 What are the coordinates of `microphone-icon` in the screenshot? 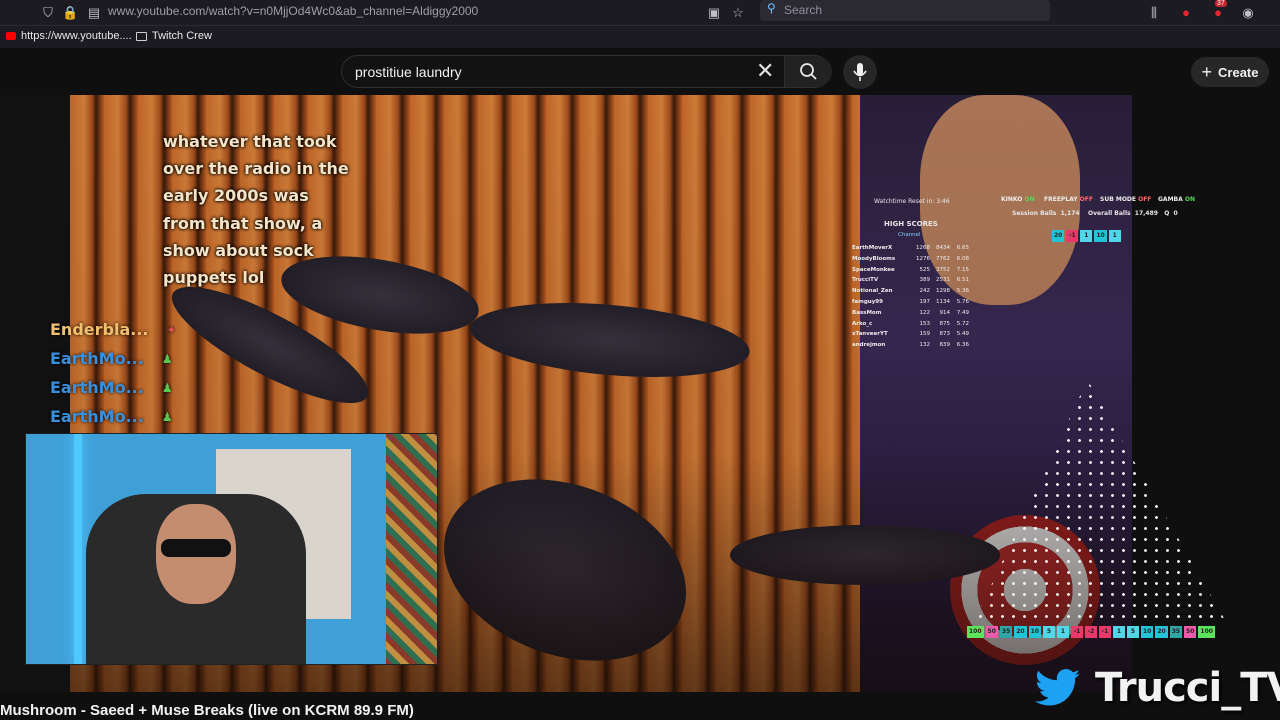 It's located at (860, 72).